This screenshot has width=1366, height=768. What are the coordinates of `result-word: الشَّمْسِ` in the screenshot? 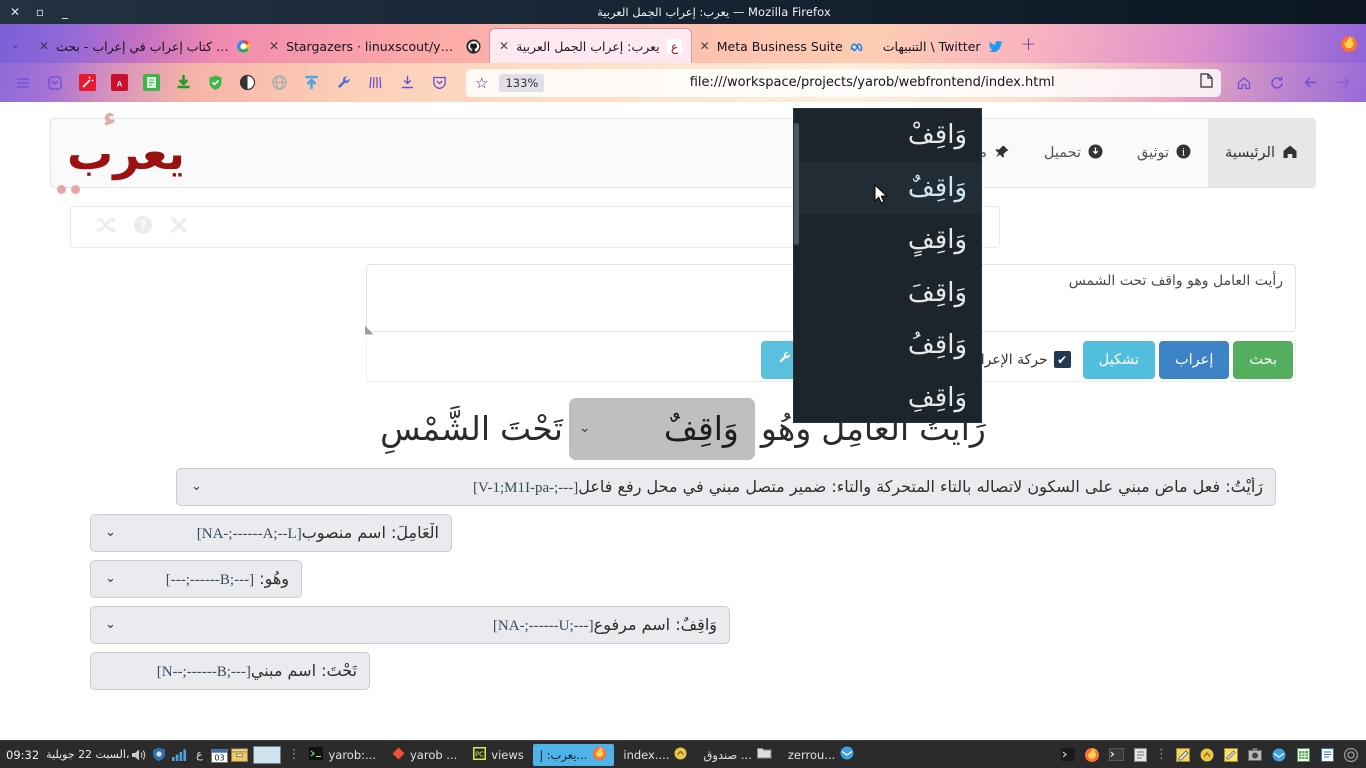 It's located at (435, 429).